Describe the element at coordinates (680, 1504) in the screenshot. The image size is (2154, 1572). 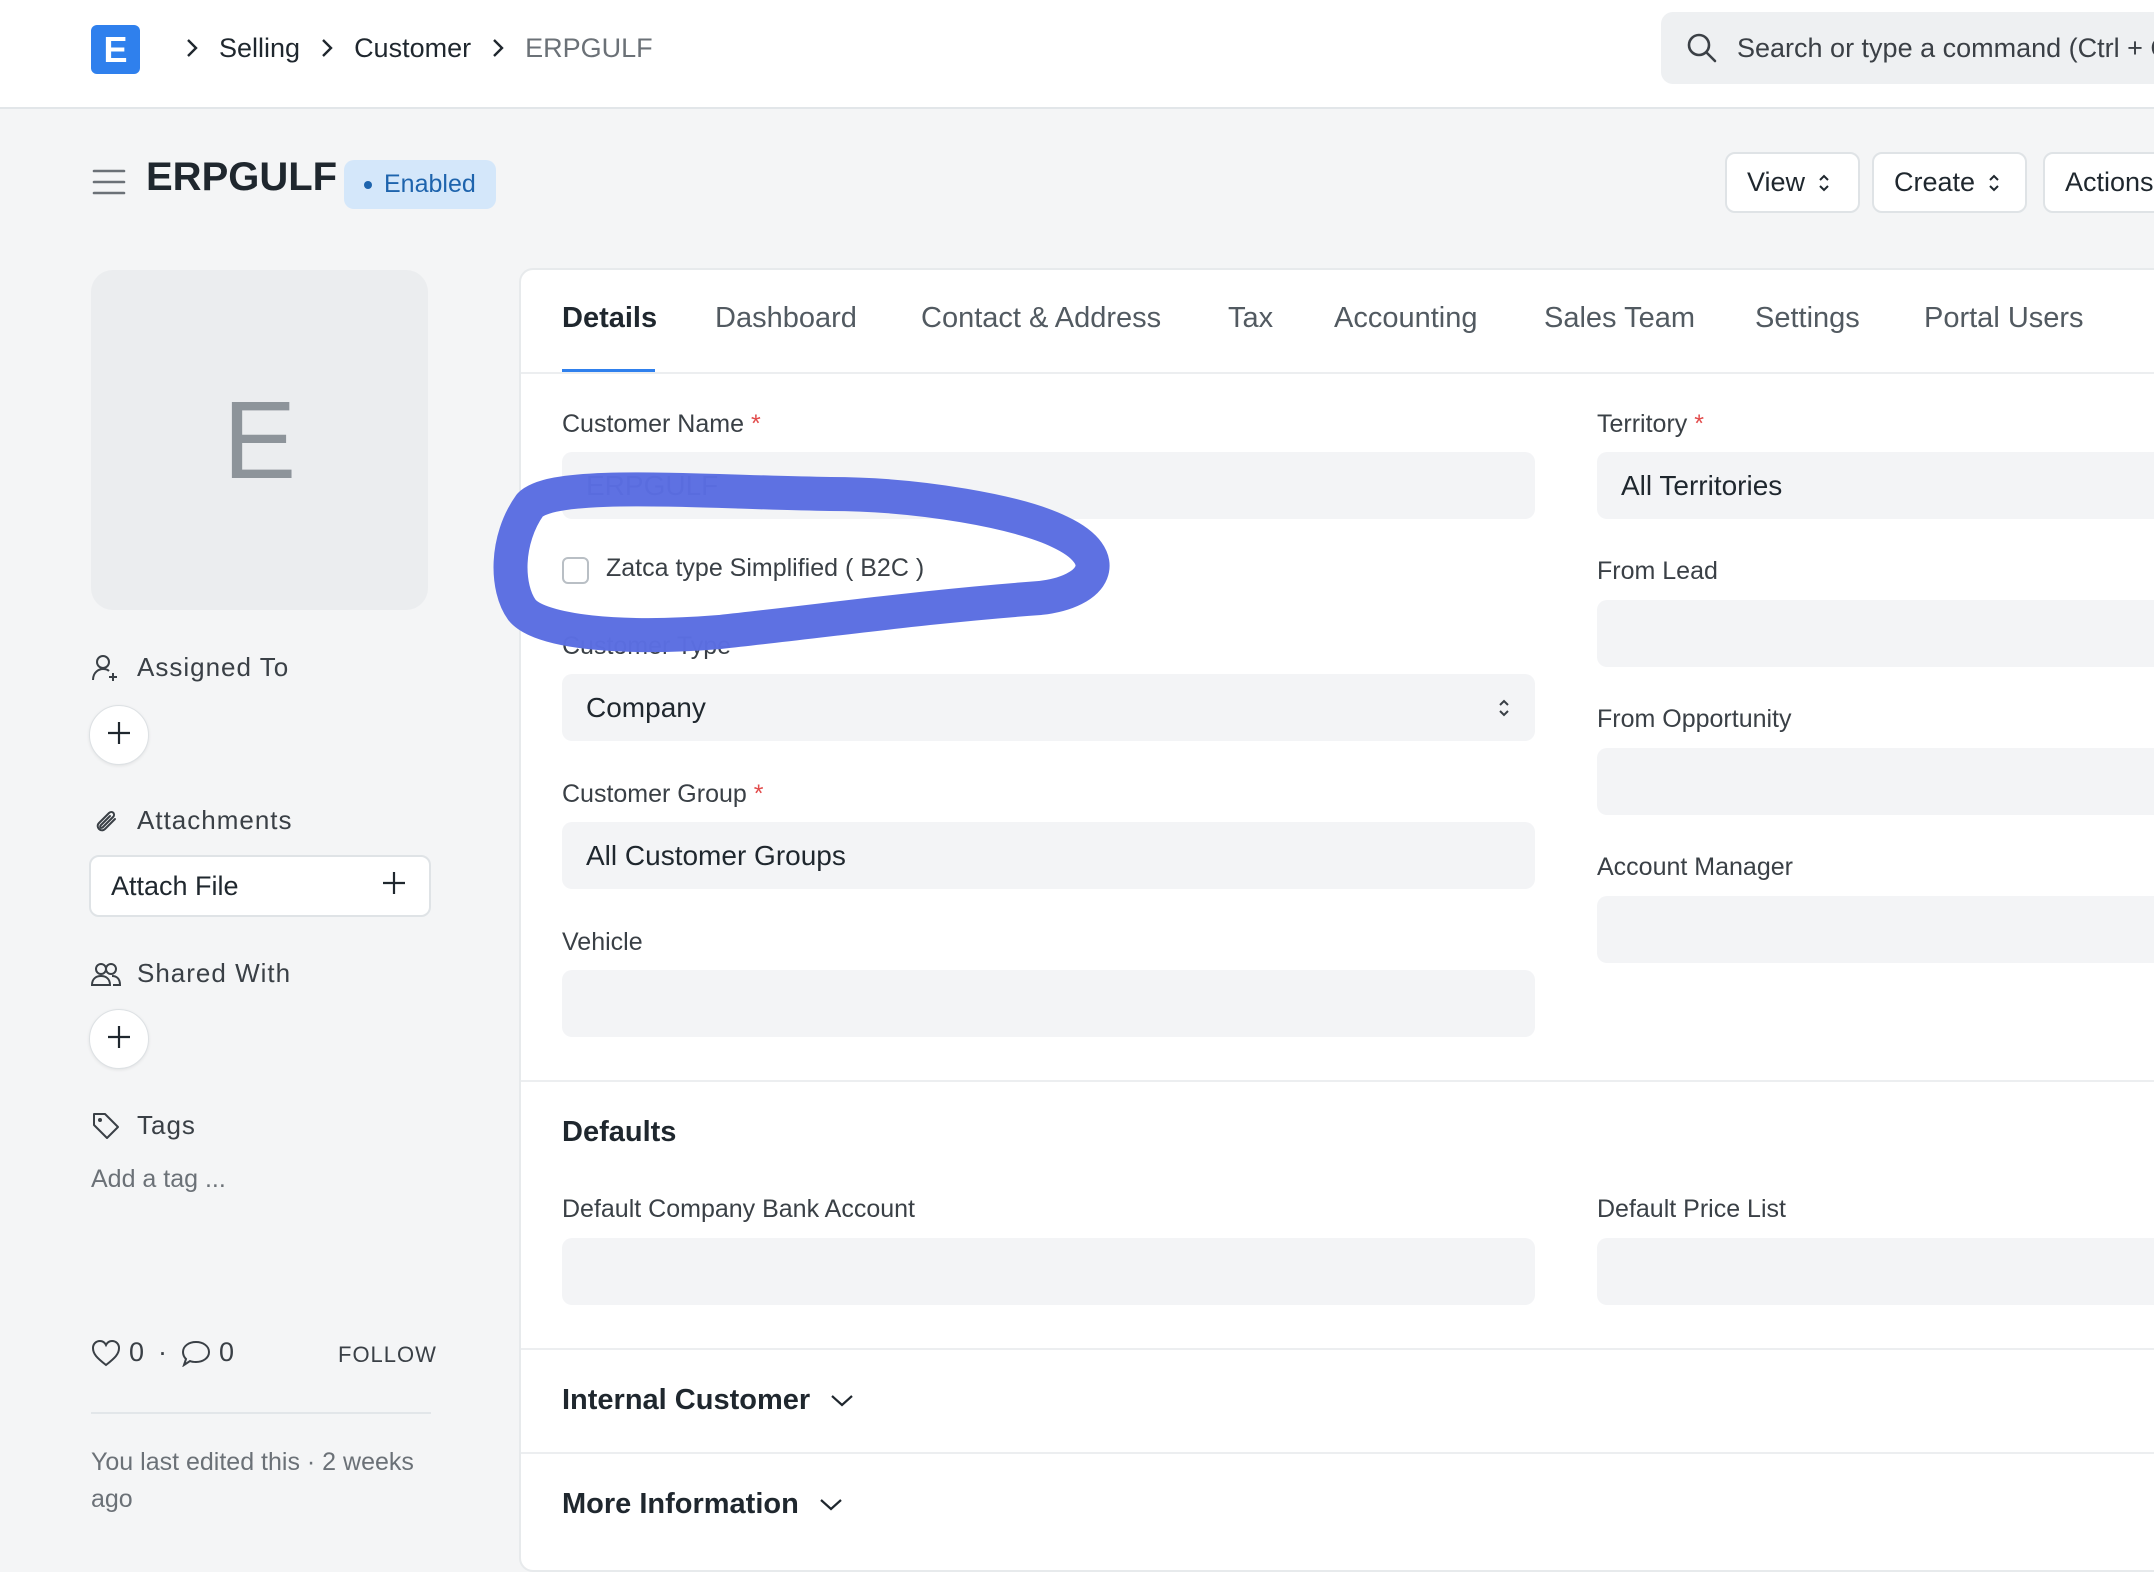
I see `more-information-title: More Information` at that location.